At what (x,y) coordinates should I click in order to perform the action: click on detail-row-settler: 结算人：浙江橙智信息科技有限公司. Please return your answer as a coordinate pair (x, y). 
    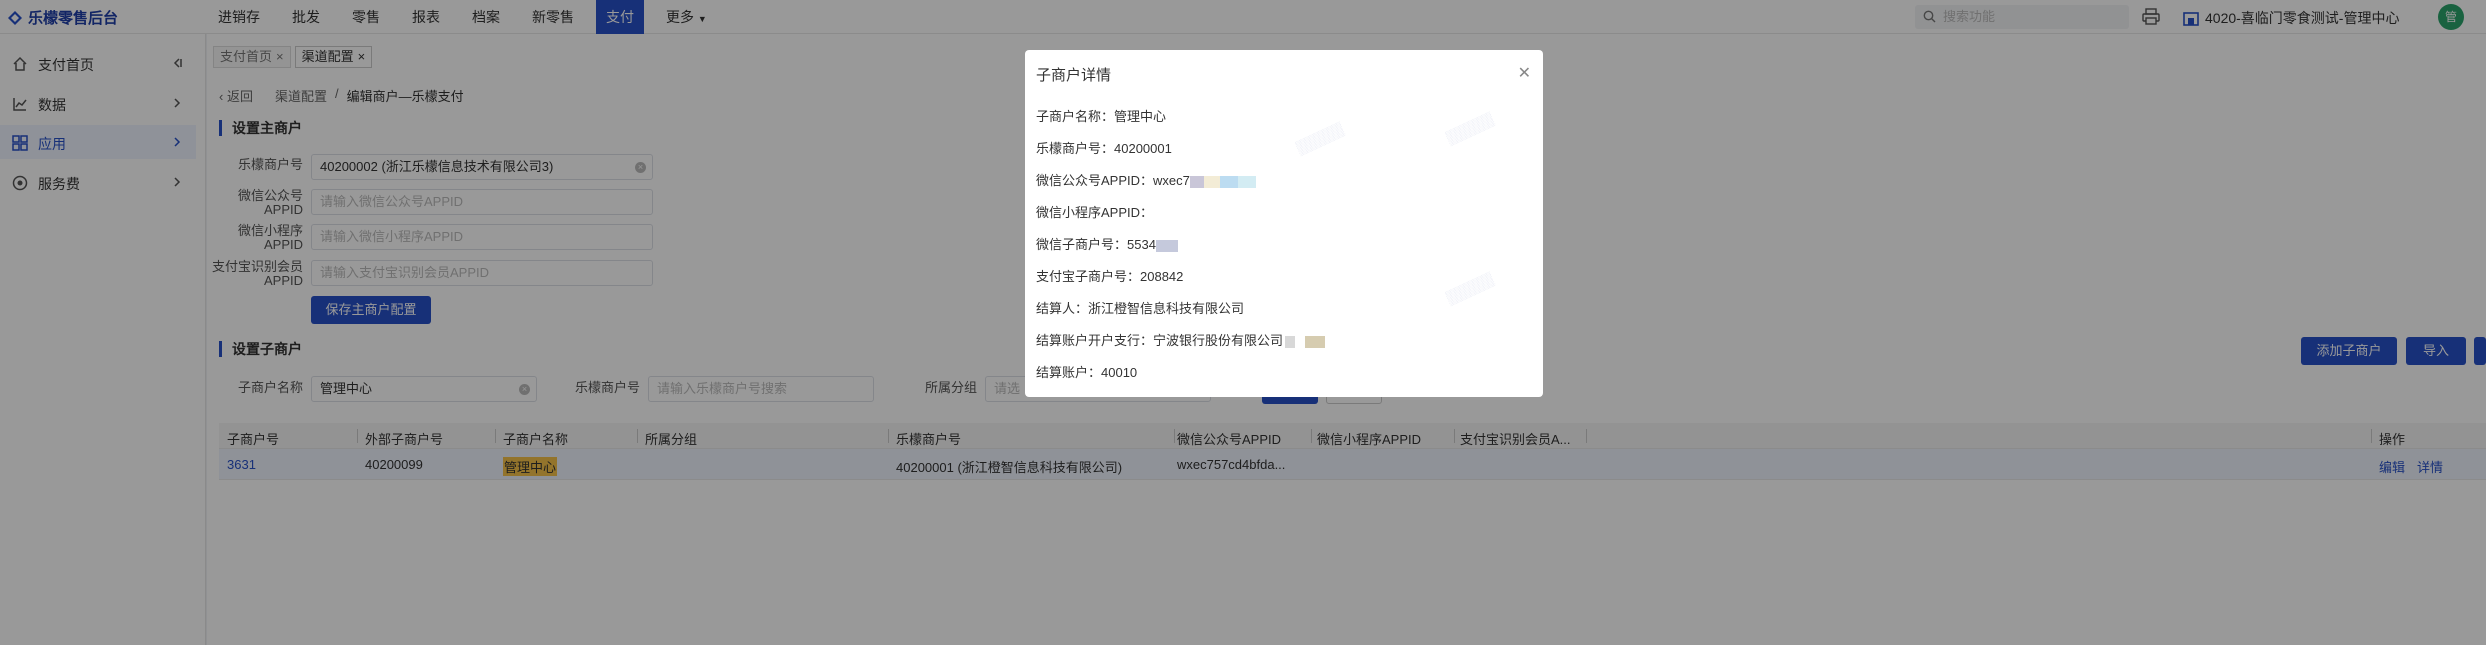
    Looking at the image, I should click on (1140, 307).